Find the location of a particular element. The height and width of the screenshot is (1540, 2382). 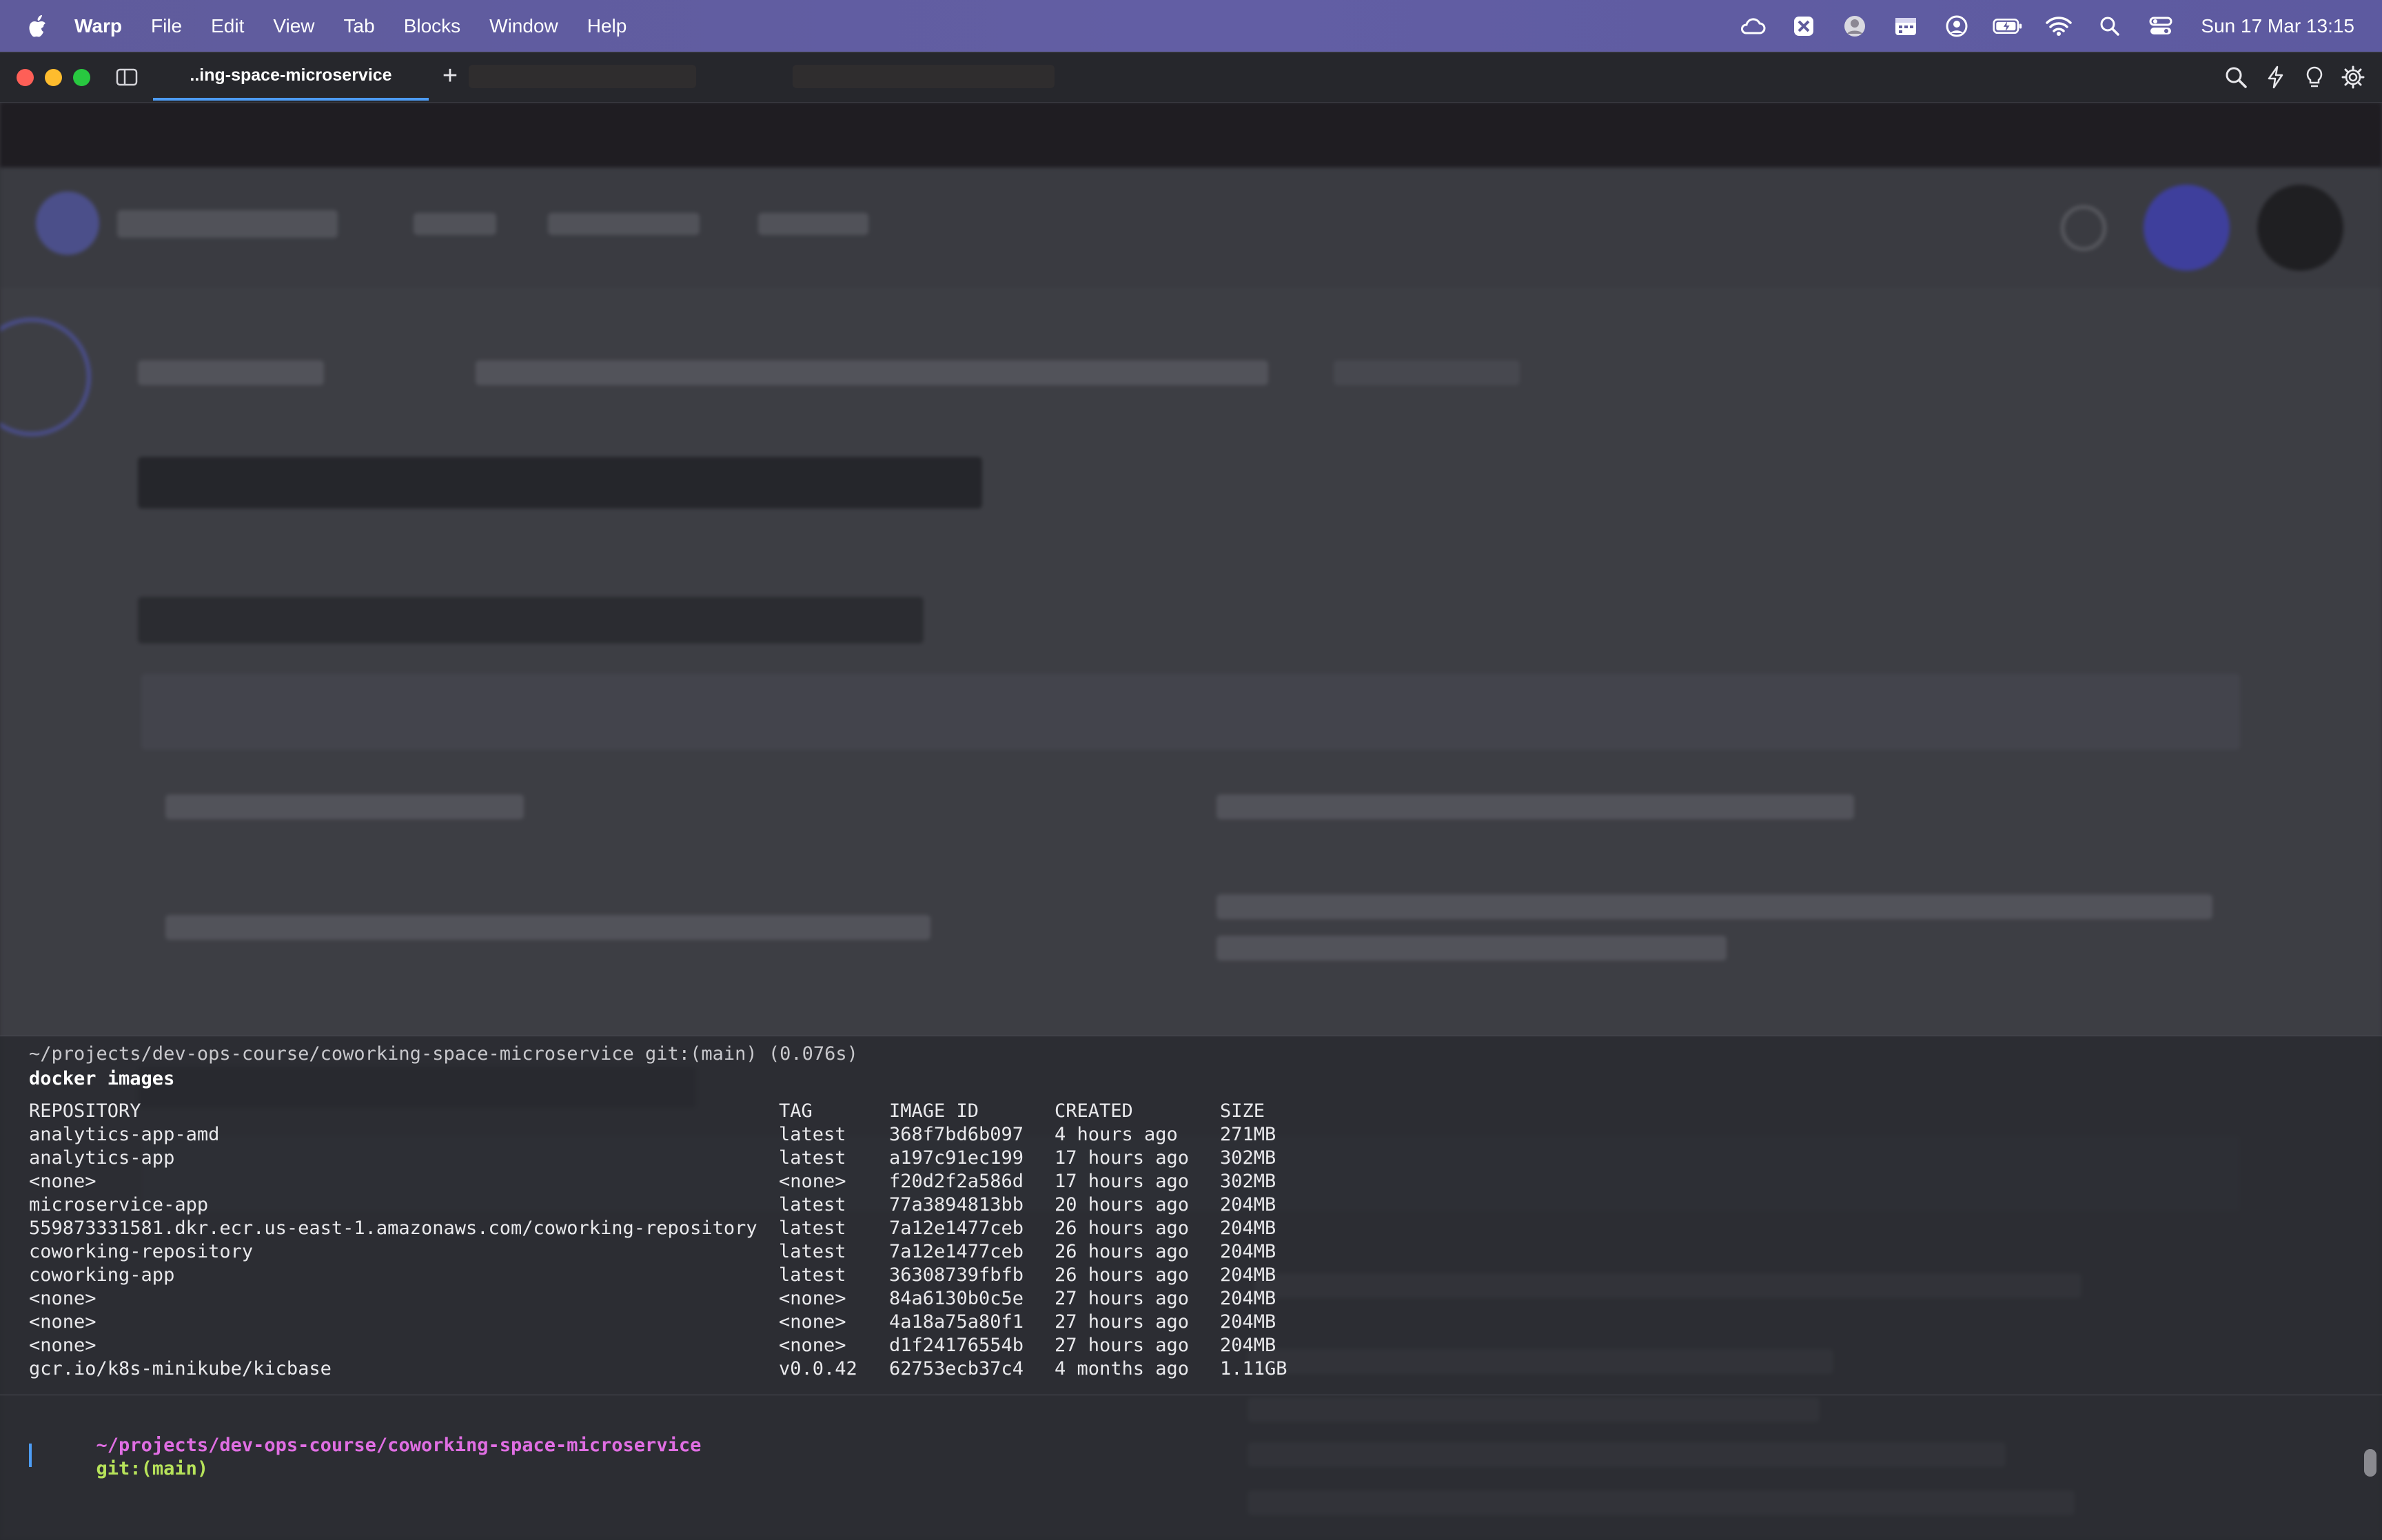

minimize-window-button is located at coordinates (53, 77).